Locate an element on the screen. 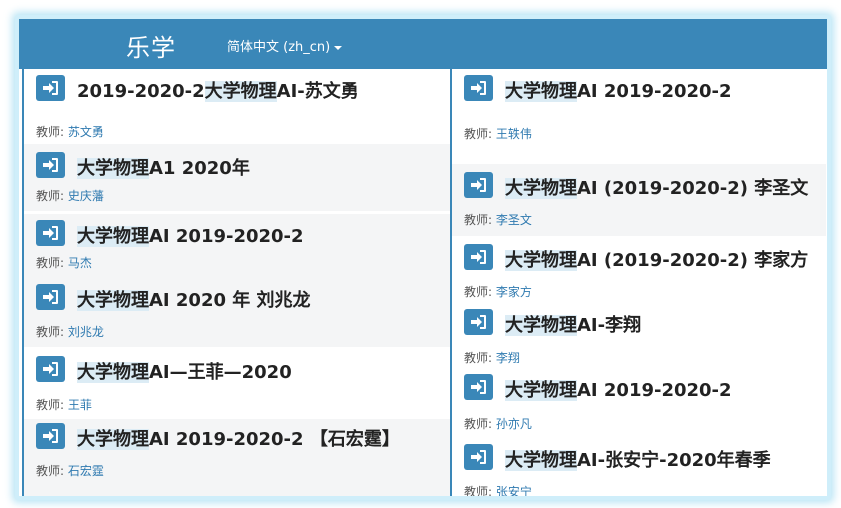 Image resolution: width=841 pixels, height=508 pixels. course-title-link: 2019-2020-2大学物理AI-苏文勇 is located at coordinates (218, 90).